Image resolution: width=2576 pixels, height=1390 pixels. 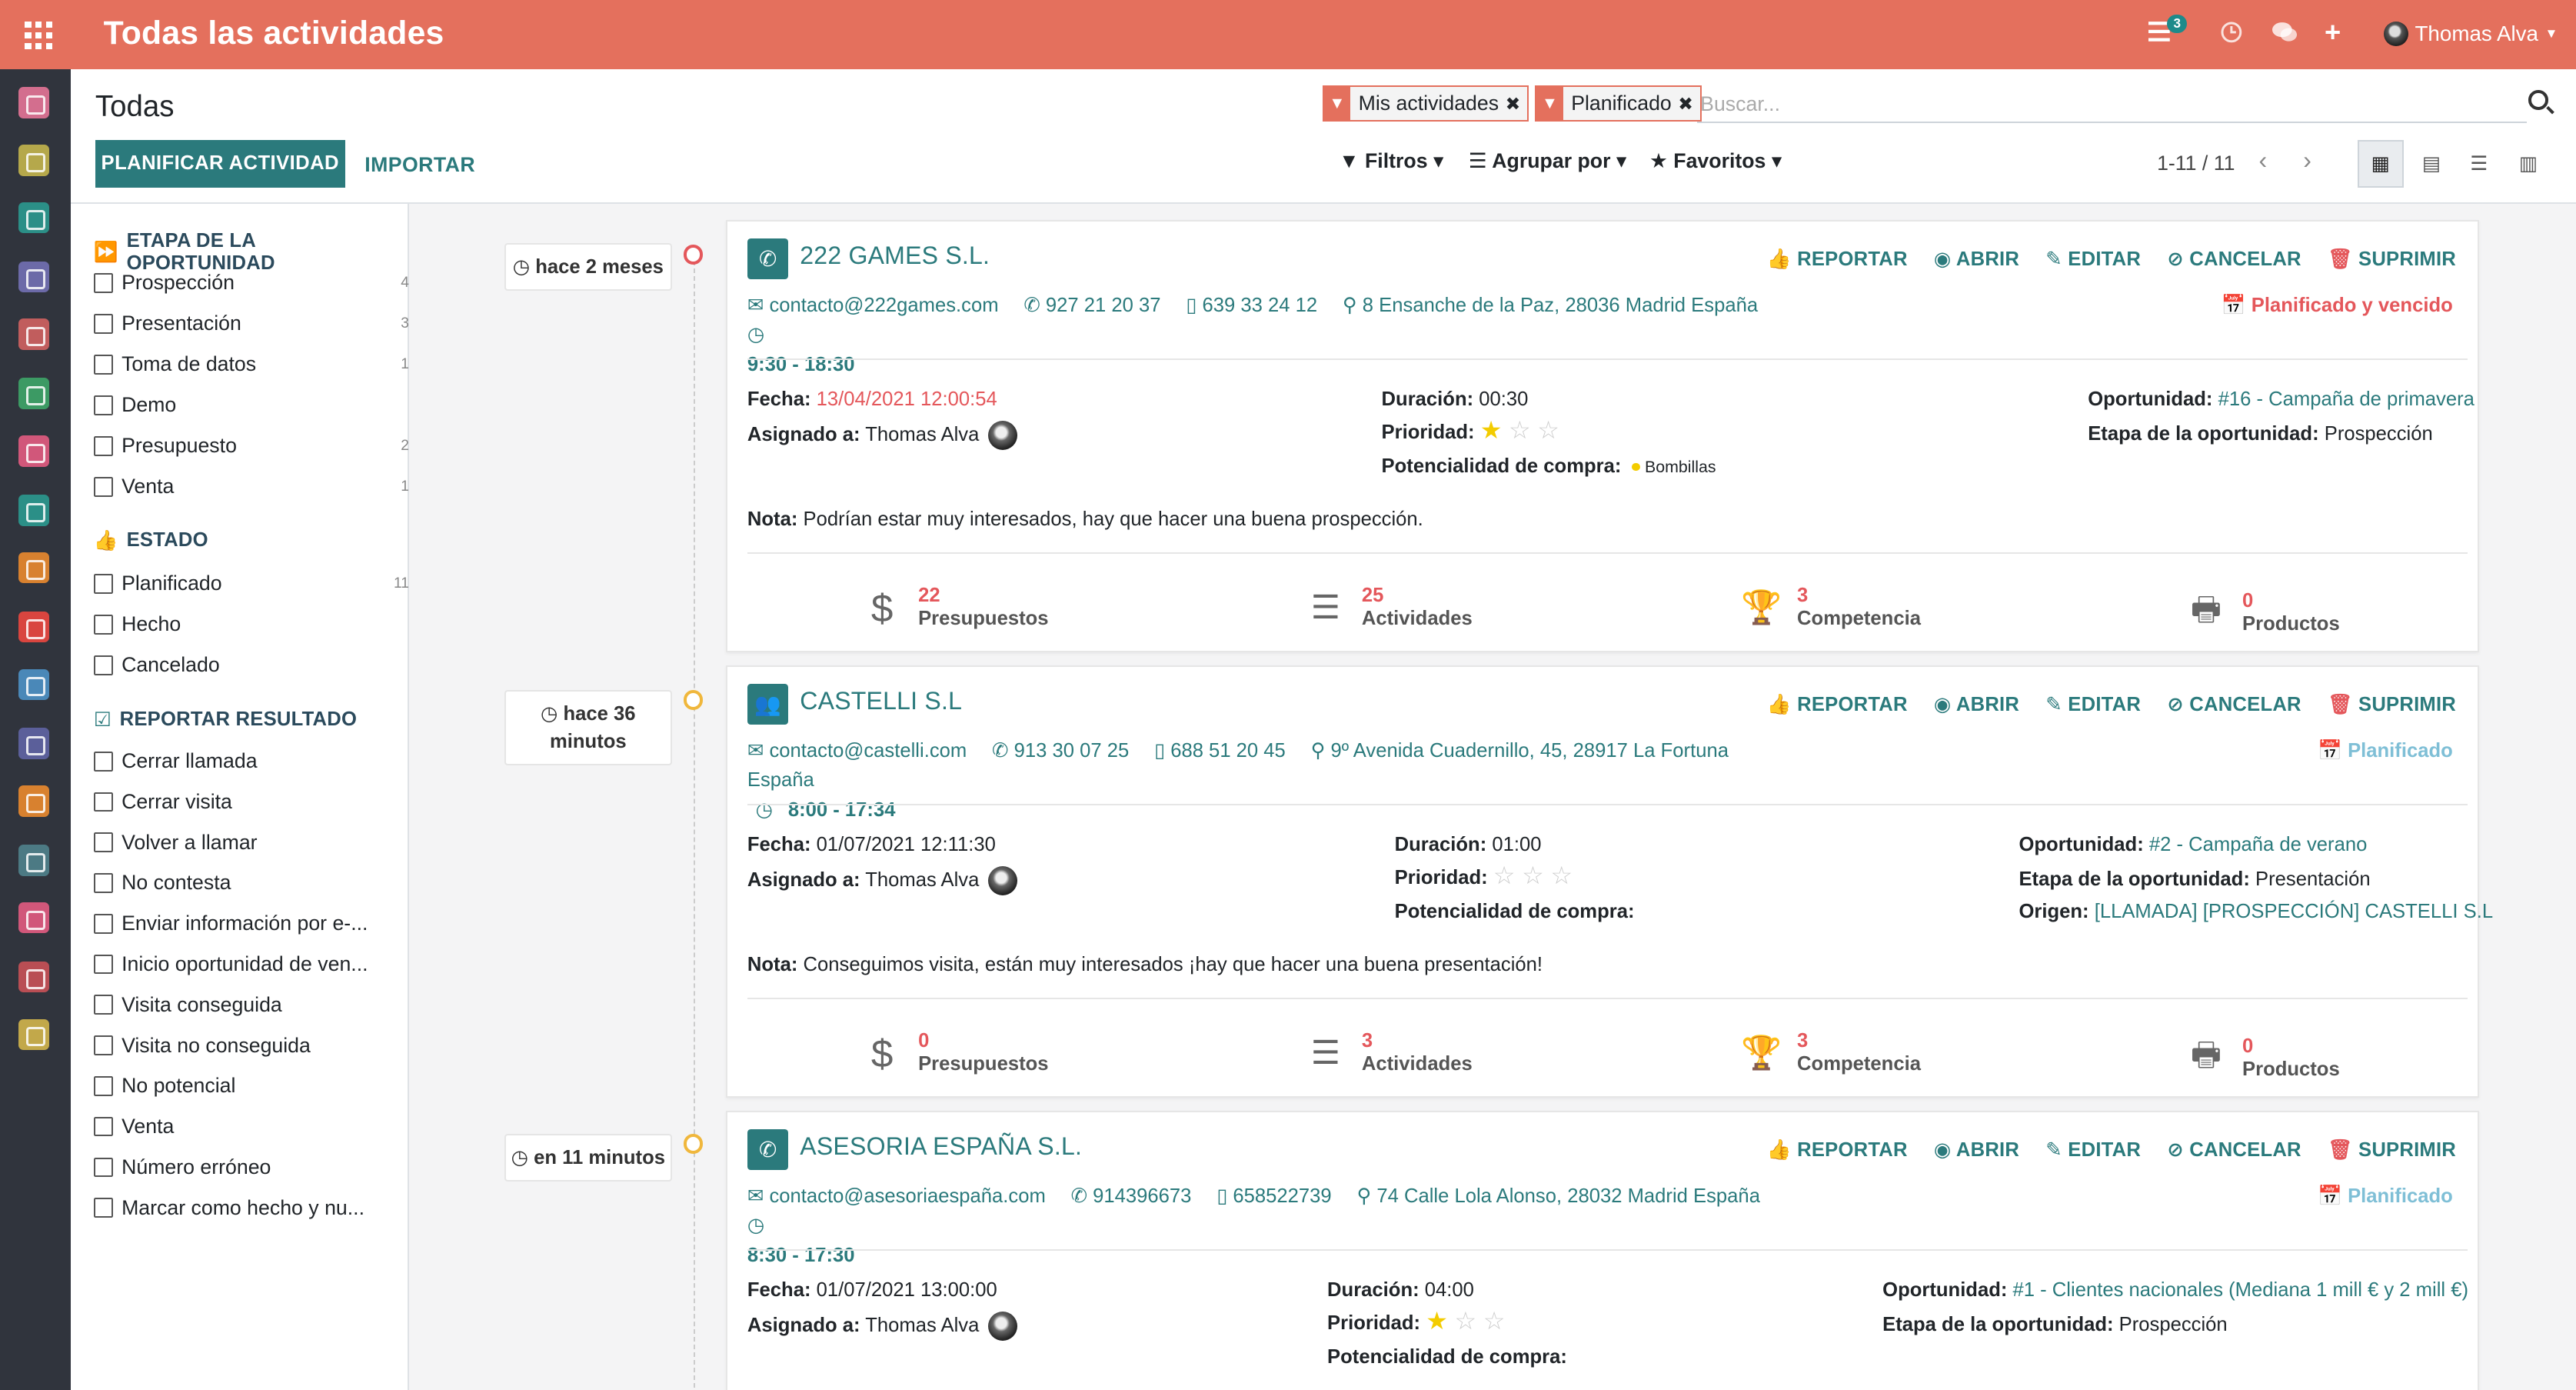 What do you see at coordinates (241, 883) in the screenshot?
I see `filter-checkbox-row: No contesta` at bounding box center [241, 883].